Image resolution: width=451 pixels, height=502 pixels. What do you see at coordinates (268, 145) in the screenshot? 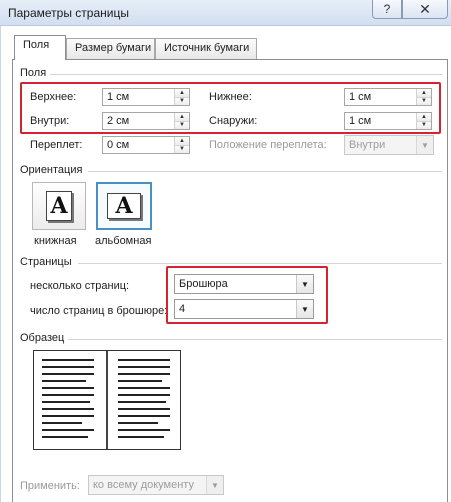
I see `gutter-position-label: Положение переплета:` at bounding box center [268, 145].